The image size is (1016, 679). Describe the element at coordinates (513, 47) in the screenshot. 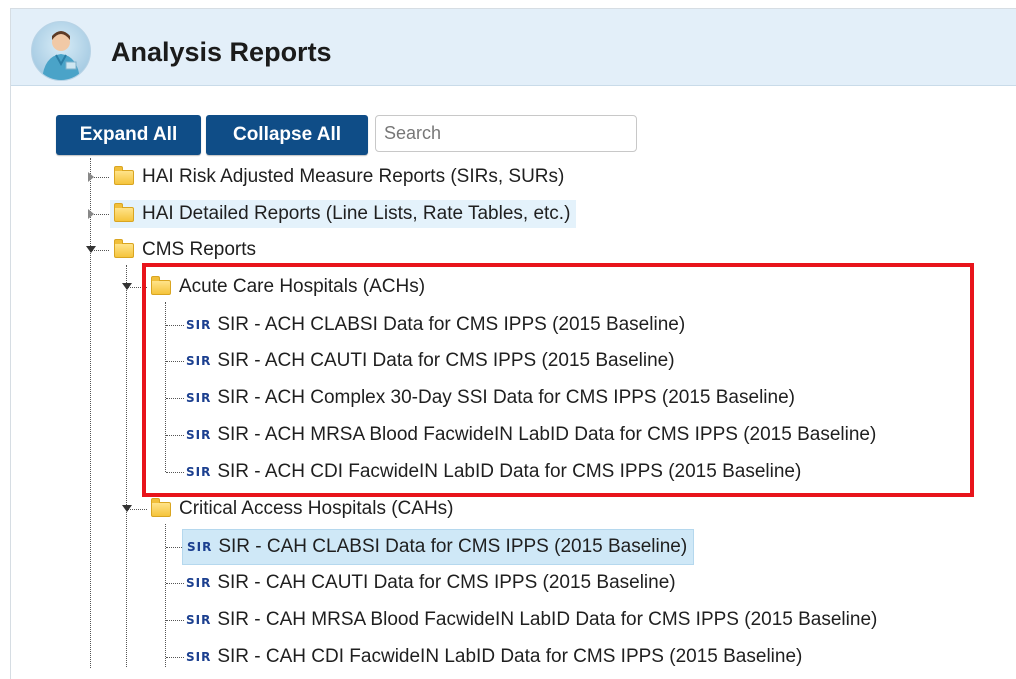

I see `page-header: Analysis Reports` at that location.